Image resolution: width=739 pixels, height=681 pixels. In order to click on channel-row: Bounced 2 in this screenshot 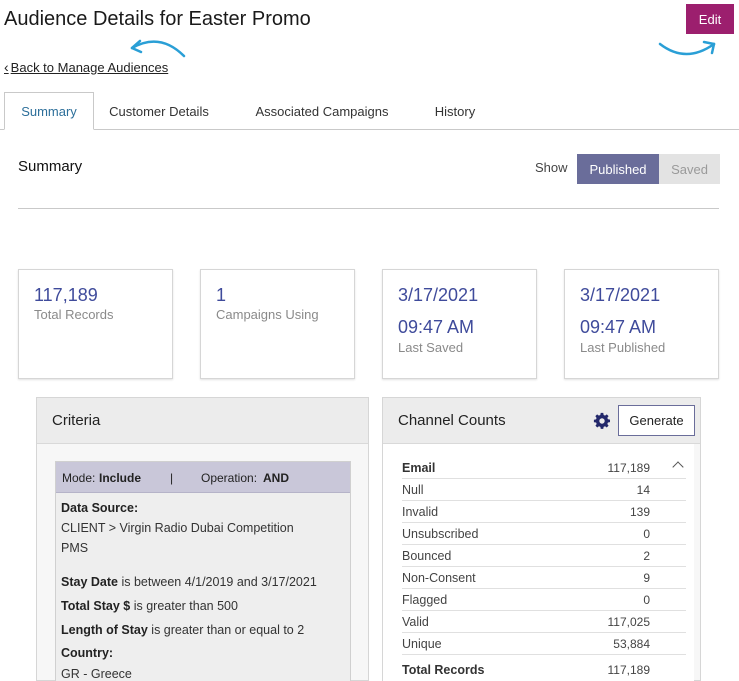, I will do `click(544, 556)`.